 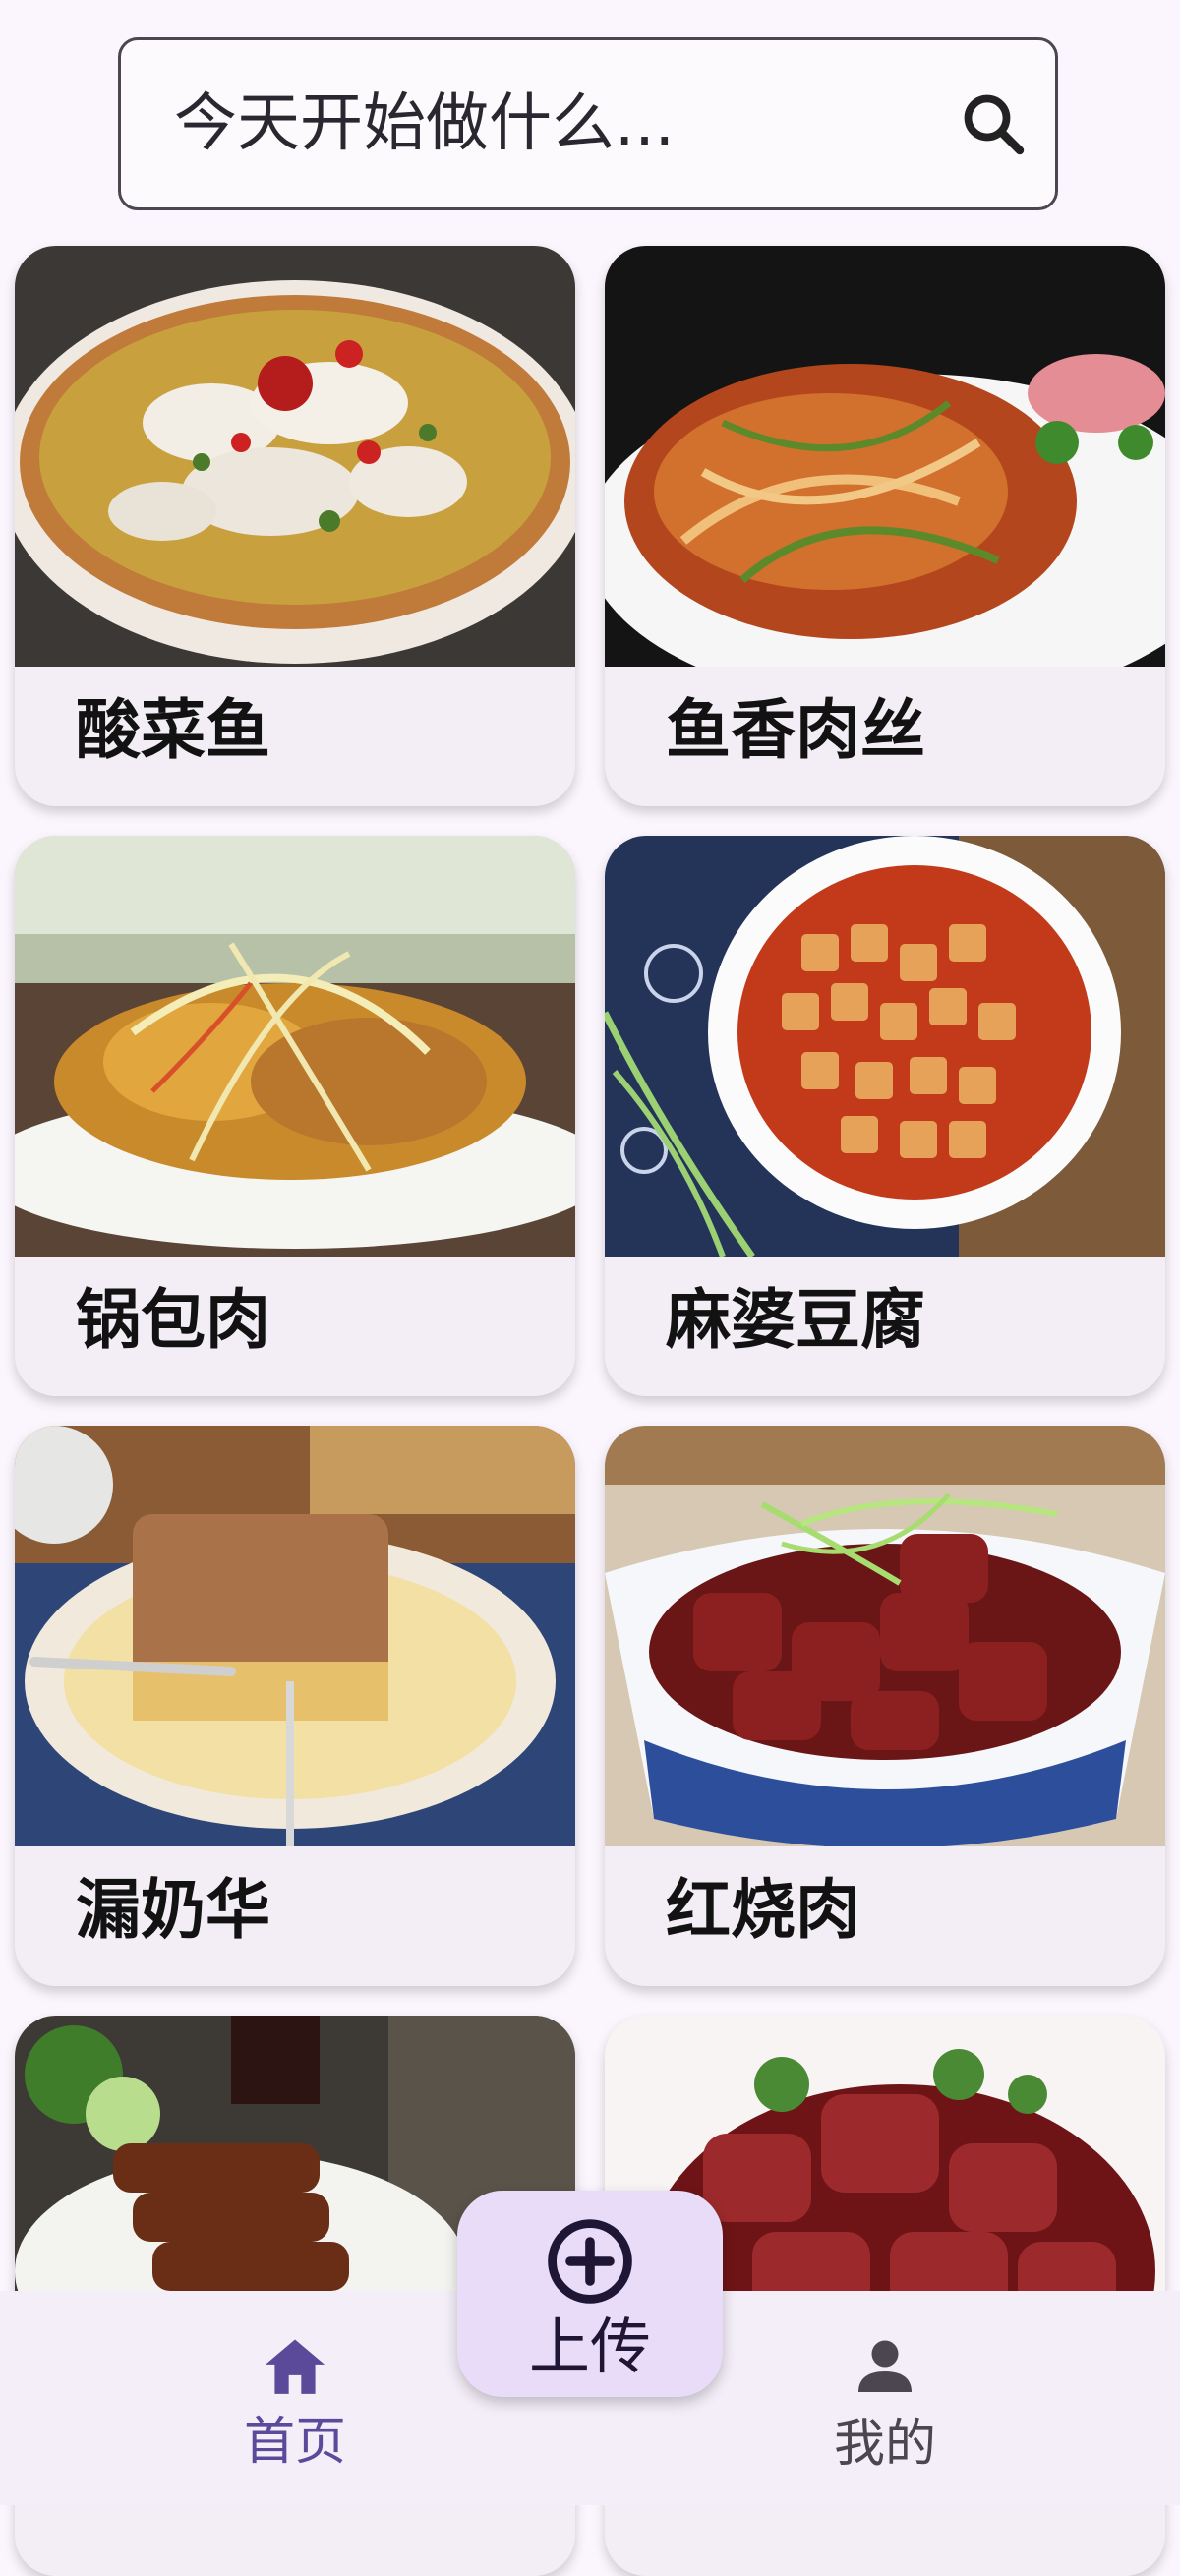 I want to click on nav-mine: 我的, so click(x=885, y=2398).